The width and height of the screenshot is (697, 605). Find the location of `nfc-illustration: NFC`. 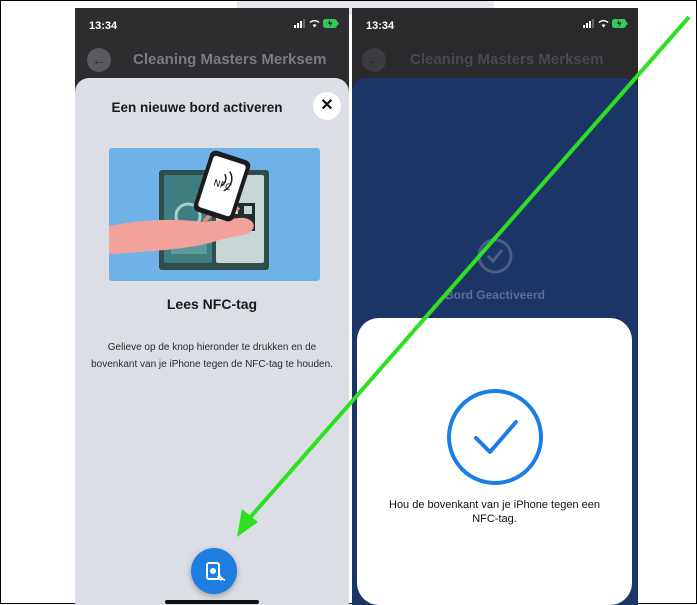

nfc-illustration: NFC is located at coordinates (214, 214).